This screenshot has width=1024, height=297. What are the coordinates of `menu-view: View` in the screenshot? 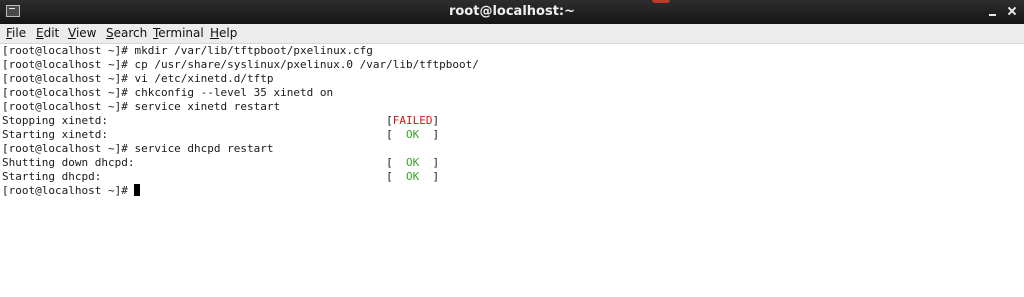 It's located at (82, 33).